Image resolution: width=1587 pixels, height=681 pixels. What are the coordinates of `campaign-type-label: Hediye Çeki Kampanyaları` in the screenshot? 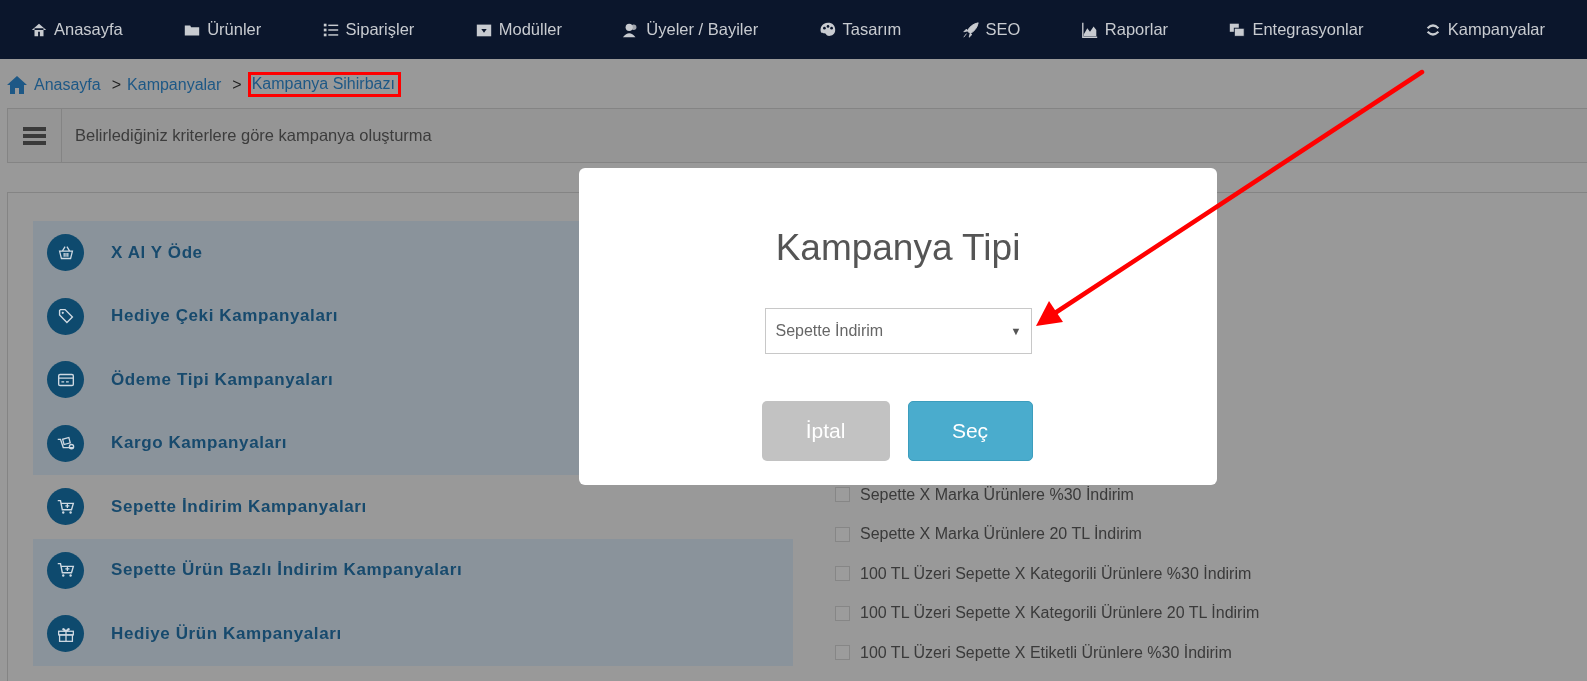 It's located at (224, 316).